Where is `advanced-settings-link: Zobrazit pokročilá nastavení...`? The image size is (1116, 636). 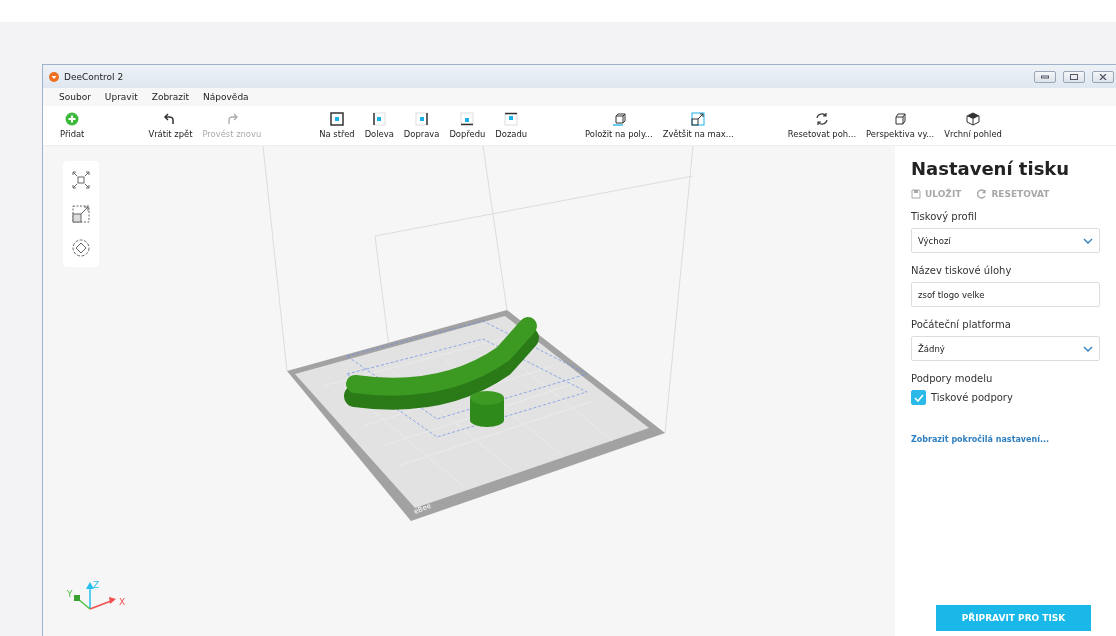
advanced-settings-link: Zobrazit pokročilá nastavení... is located at coordinates (1005, 439).